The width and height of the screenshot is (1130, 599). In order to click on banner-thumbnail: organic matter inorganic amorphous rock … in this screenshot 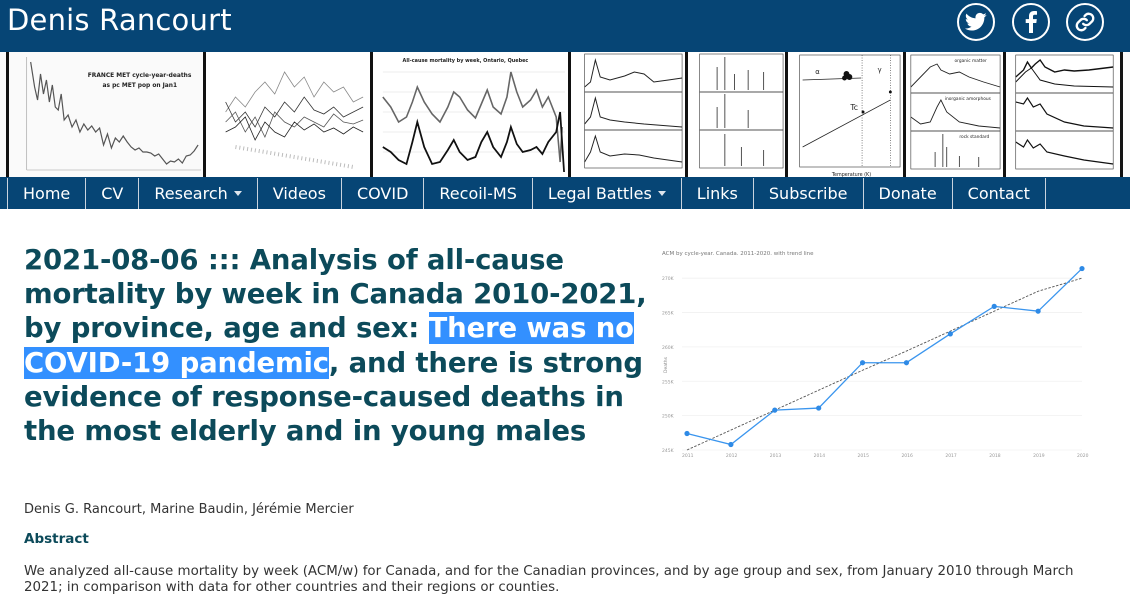, I will do `click(953, 114)`.